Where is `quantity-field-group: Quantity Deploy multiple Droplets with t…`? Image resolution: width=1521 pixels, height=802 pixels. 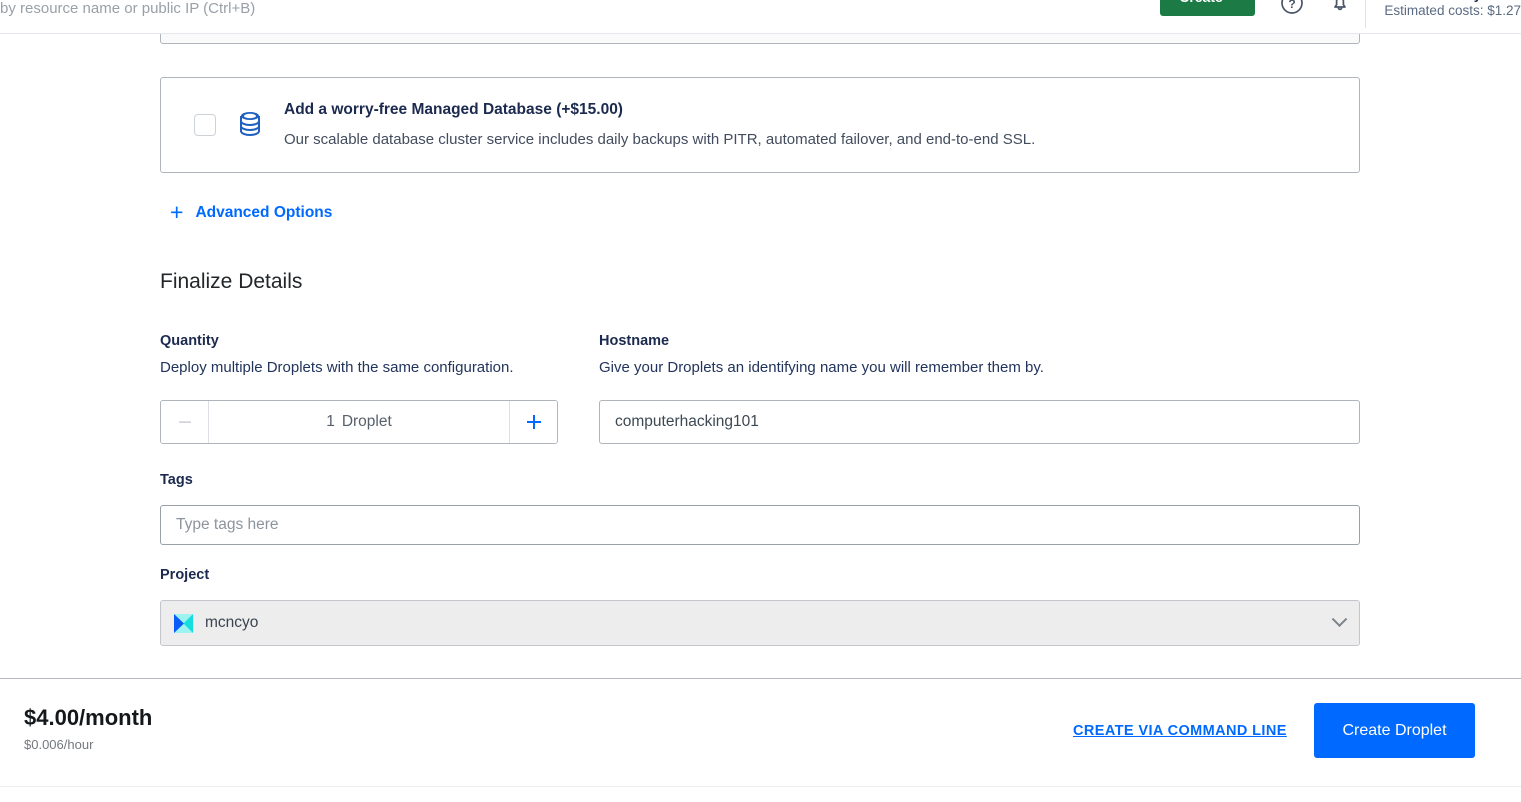 quantity-field-group: Quantity Deploy multiple Droplets with t… is located at coordinates (360, 387).